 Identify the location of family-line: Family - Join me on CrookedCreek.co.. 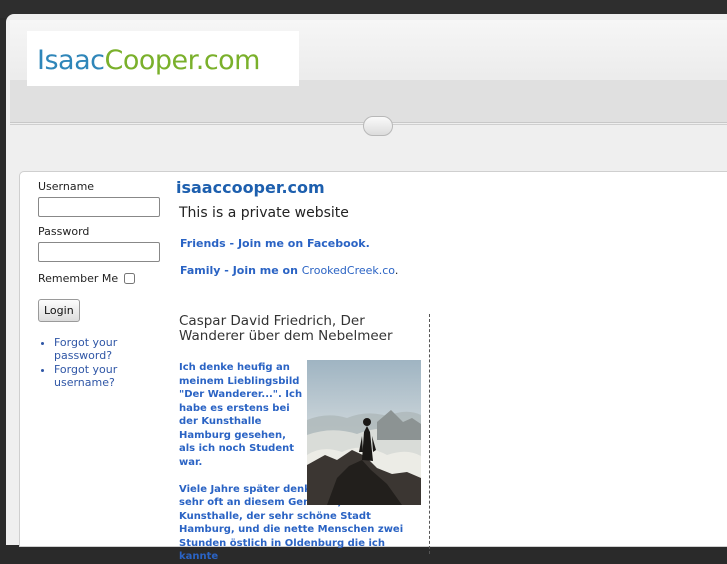
(289, 270).